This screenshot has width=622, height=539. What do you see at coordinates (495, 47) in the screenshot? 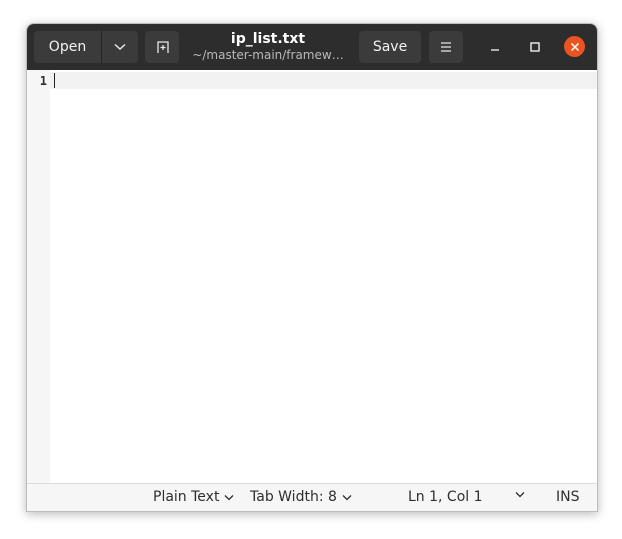
I see `minimize-button` at bounding box center [495, 47].